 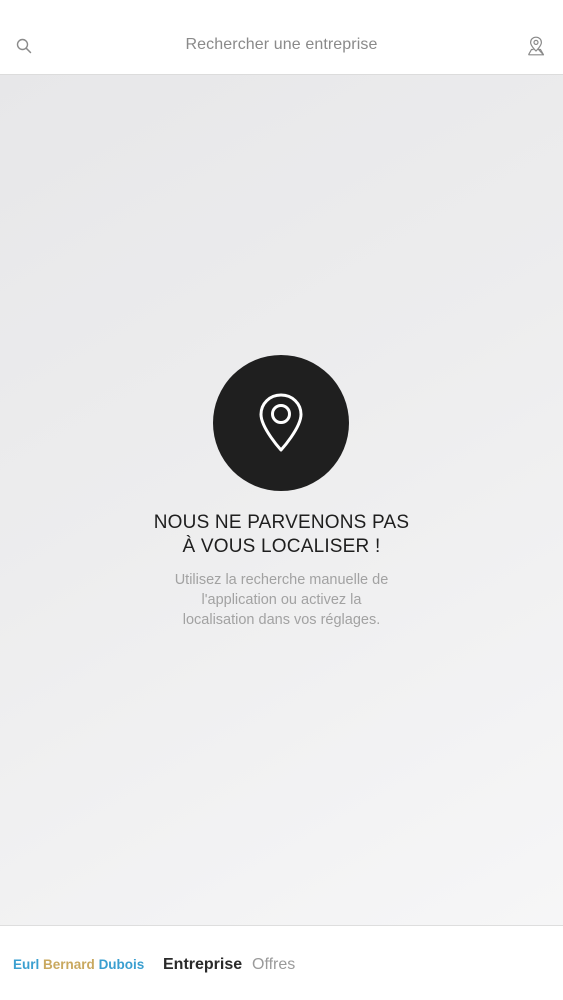 I want to click on location-button, so click(x=536, y=46).